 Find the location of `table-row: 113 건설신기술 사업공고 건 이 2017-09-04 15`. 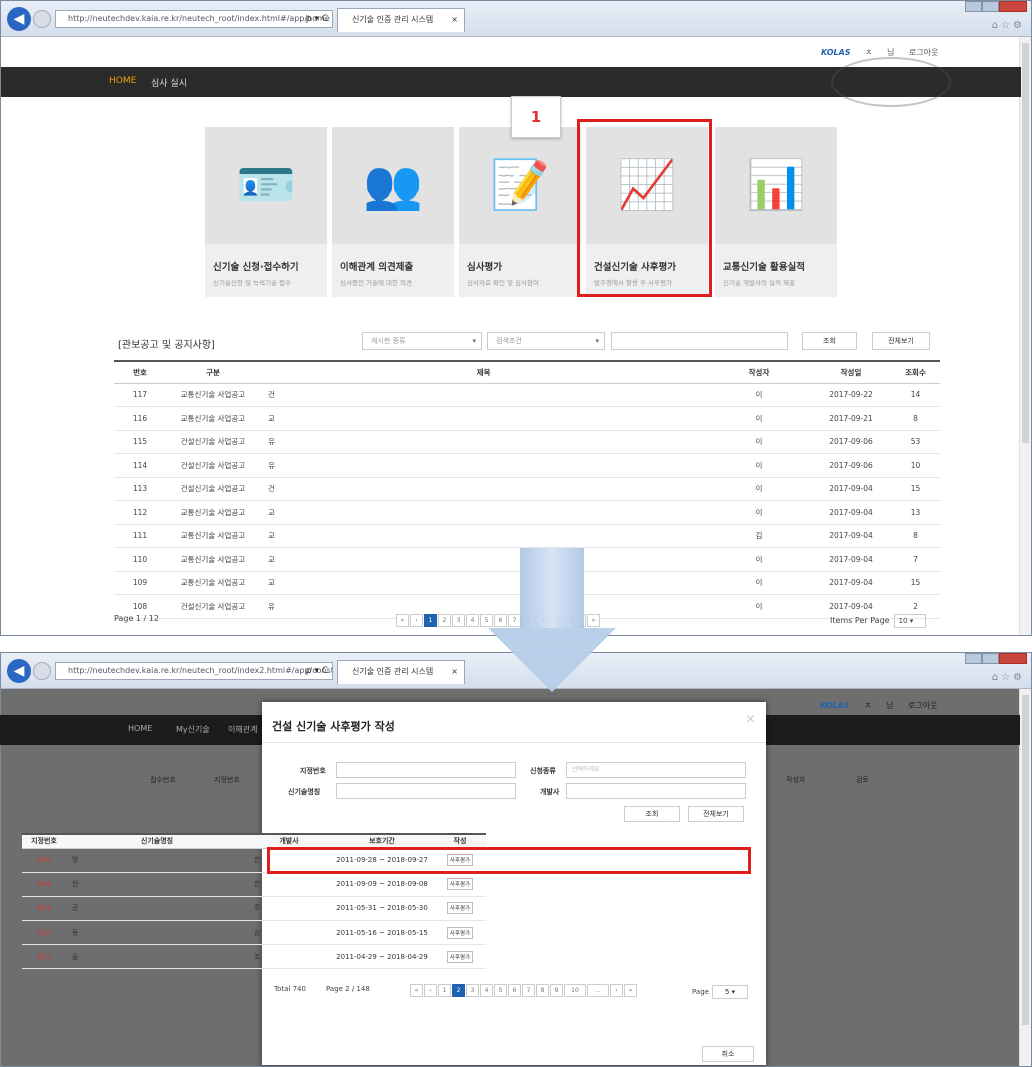

table-row: 113 건설신기술 사업공고 건 이 2017-09-04 15 is located at coordinates (527, 489).